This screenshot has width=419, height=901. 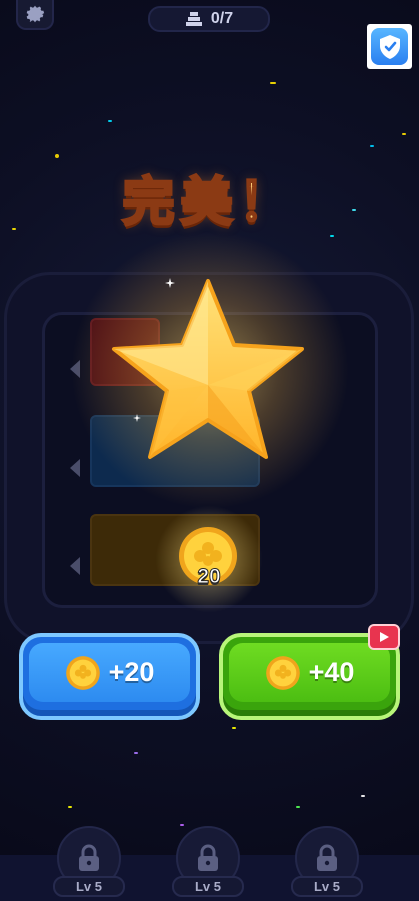 What do you see at coordinates (131, 672) in the screenshot?
I see `claim-button-label: +20` at bounding box center [131, 672].